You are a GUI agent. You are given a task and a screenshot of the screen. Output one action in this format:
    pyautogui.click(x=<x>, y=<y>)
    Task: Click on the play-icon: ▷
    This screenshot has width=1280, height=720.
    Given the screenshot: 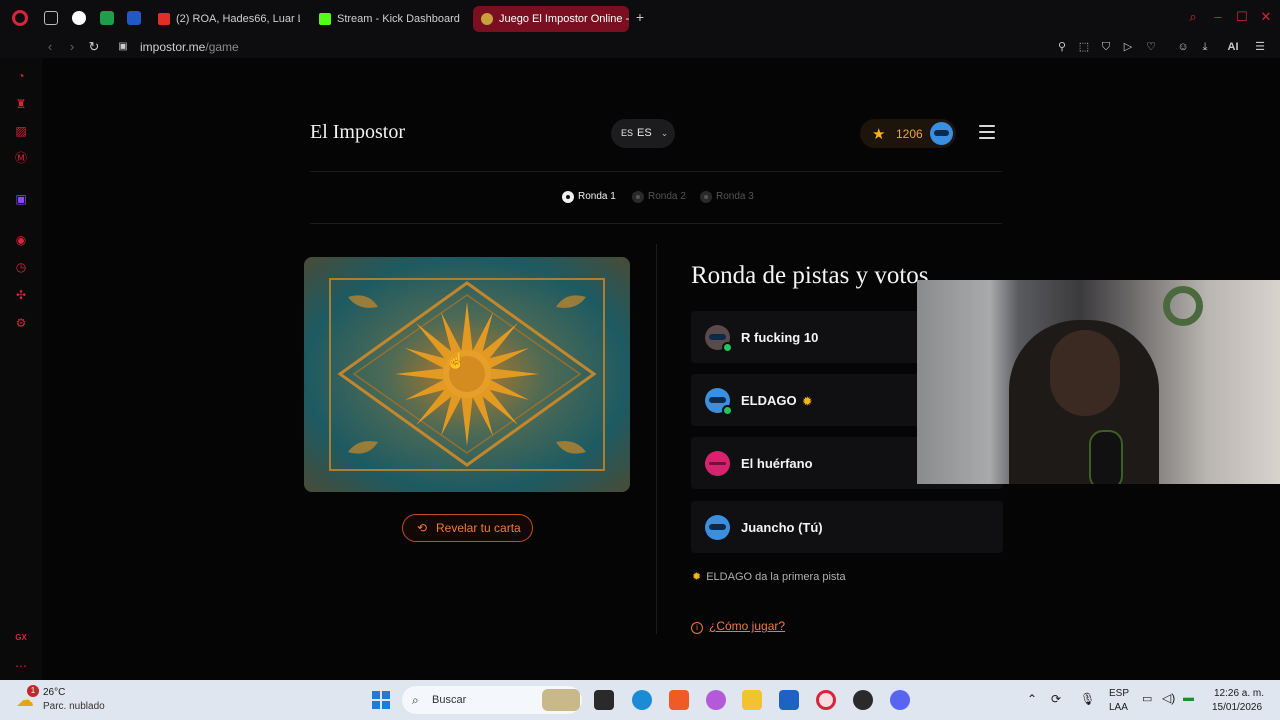 What is the action you would take?
    pyautogui.click(x=1128, y=47)
    